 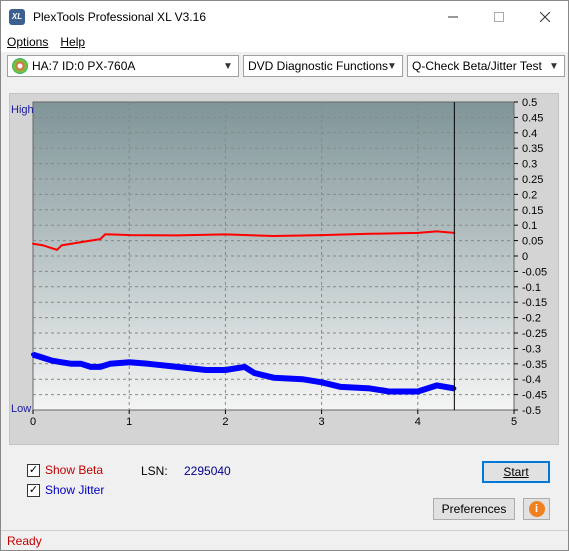 What do you see at coordinates (418, 422) in the screenshot?
I see `x-tick-label: 4` at bounding box center [418, 422].